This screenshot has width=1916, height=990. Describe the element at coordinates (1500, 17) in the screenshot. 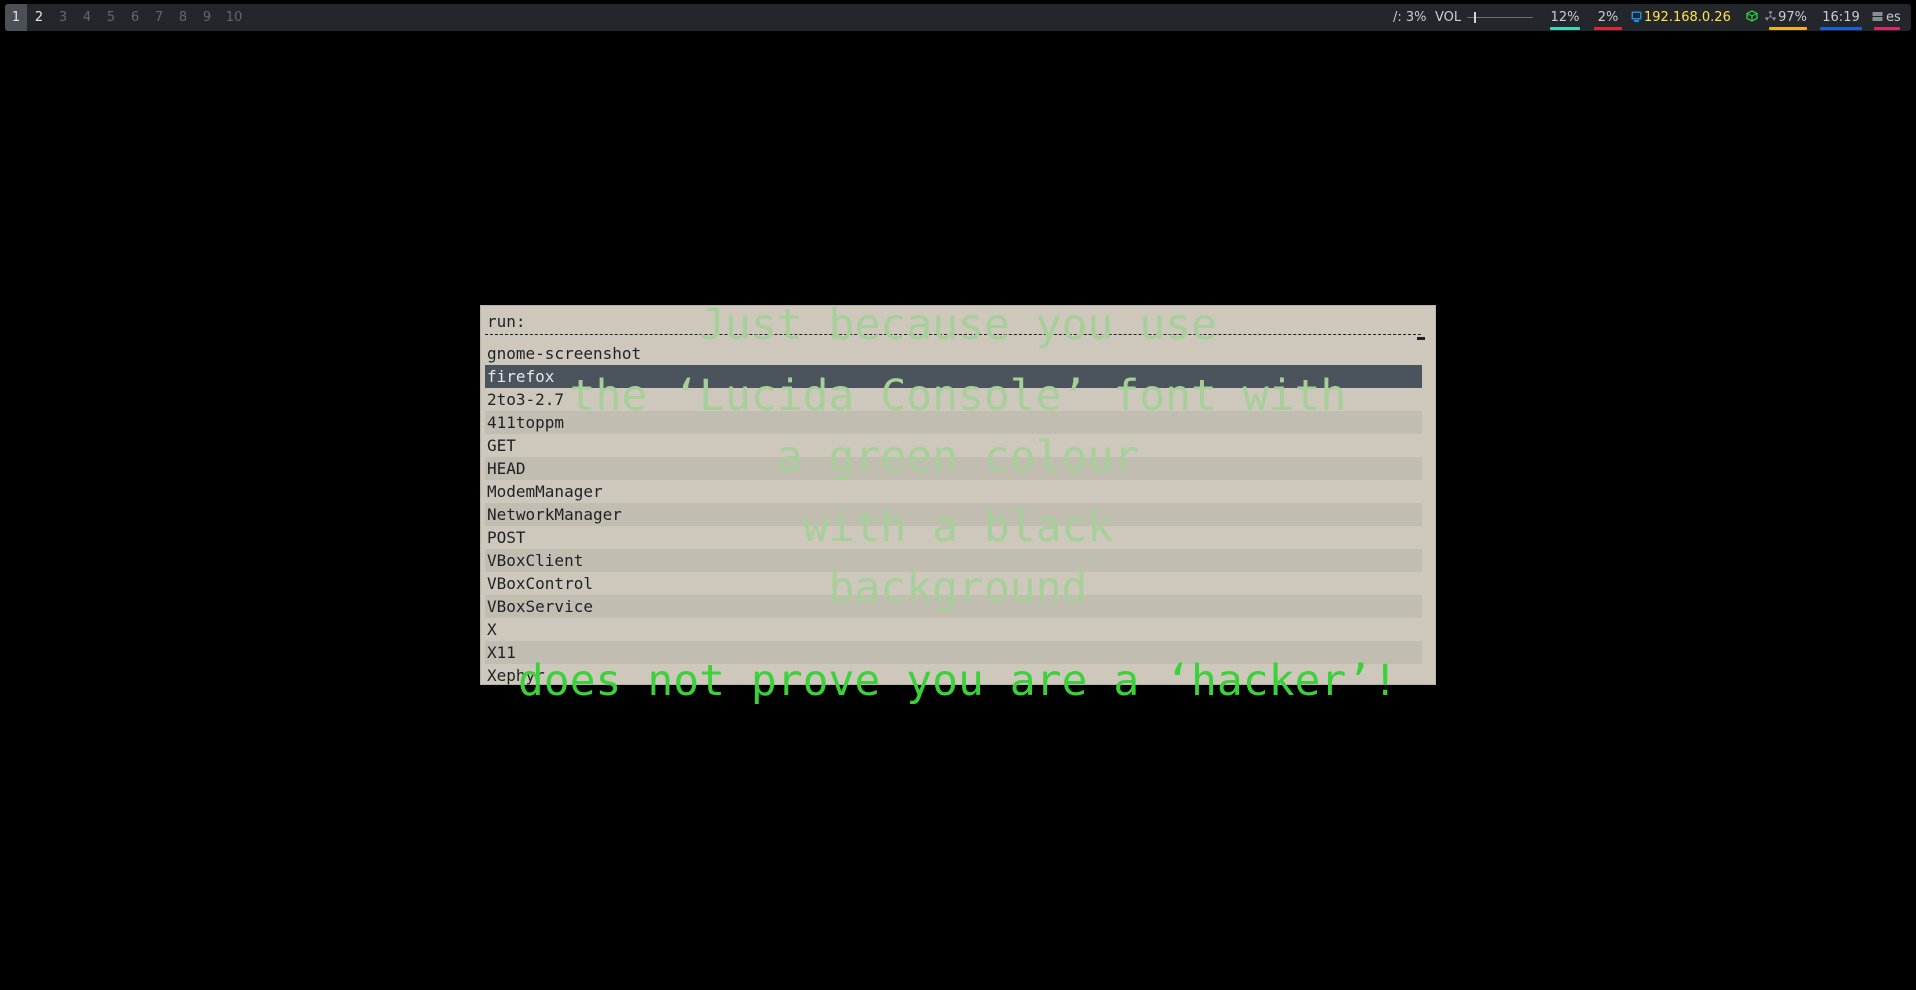

I see `volume-slider` at that location.